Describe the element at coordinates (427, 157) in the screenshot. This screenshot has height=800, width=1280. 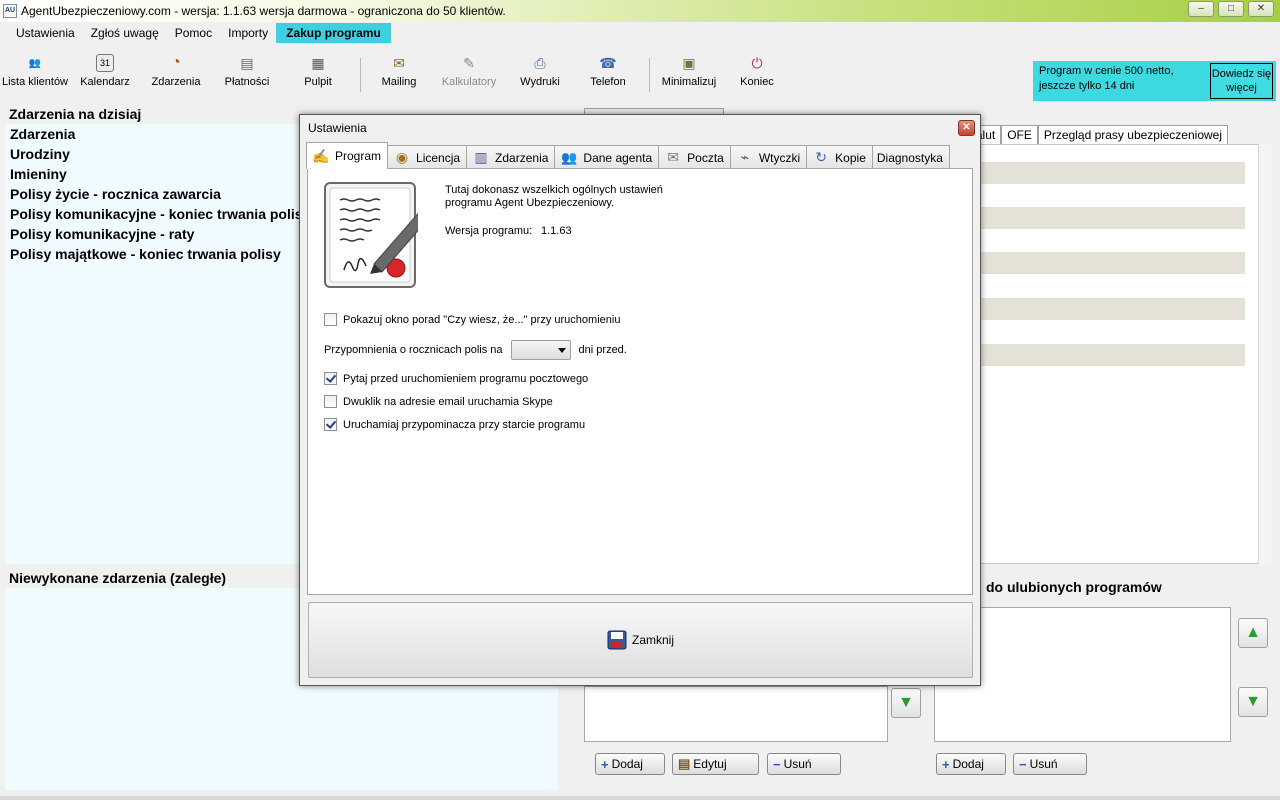
I see `tab-license: ◉ Licencja` at that location.